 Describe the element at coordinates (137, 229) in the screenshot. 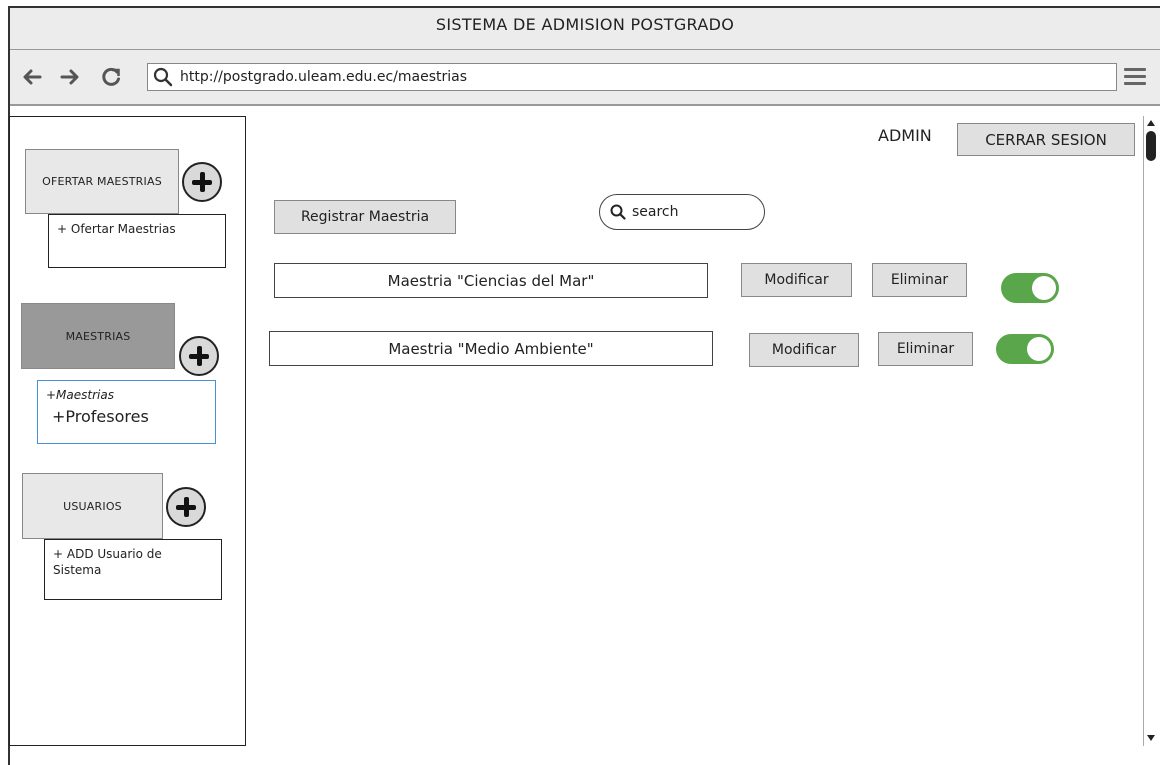

I see `submenu-item-ofertar-maestrias: + Ofertar Maestrias` at that location.